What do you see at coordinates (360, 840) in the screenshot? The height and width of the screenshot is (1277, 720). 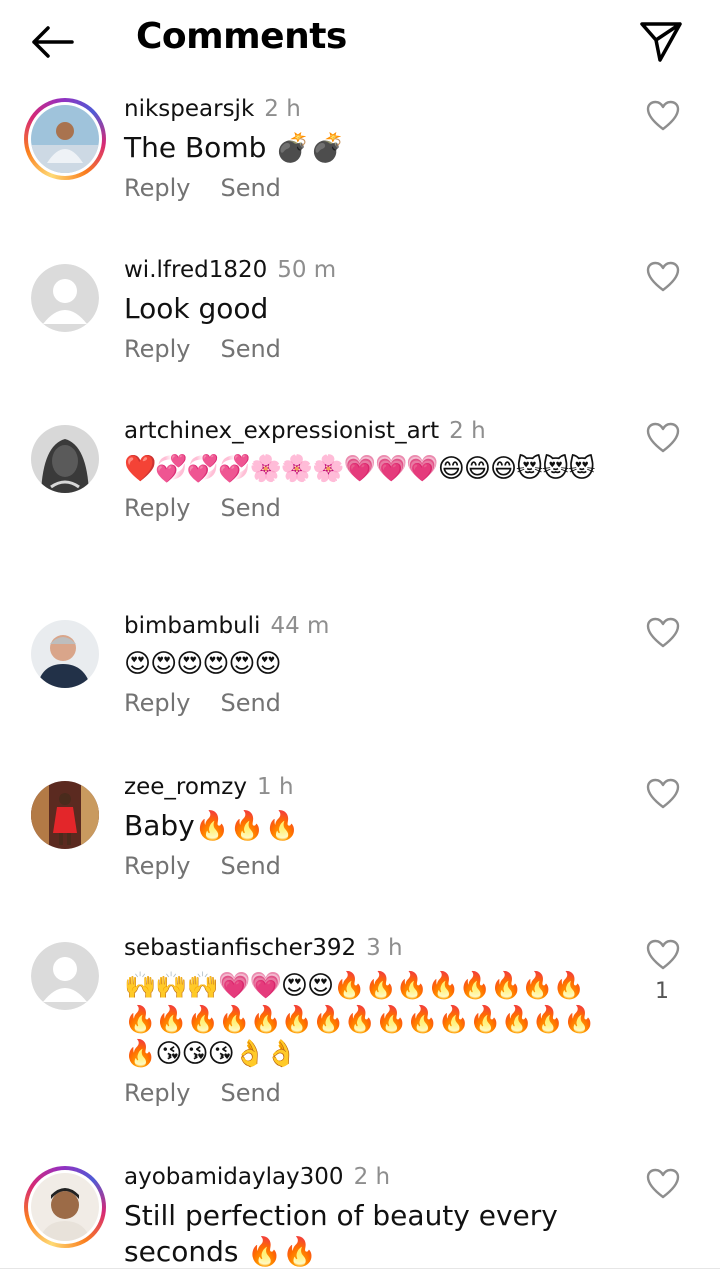 I see `comment-item: zee_romzy 1 h Baby🔥🔥🔥 Reply Send` at bounding box center [360, 840].